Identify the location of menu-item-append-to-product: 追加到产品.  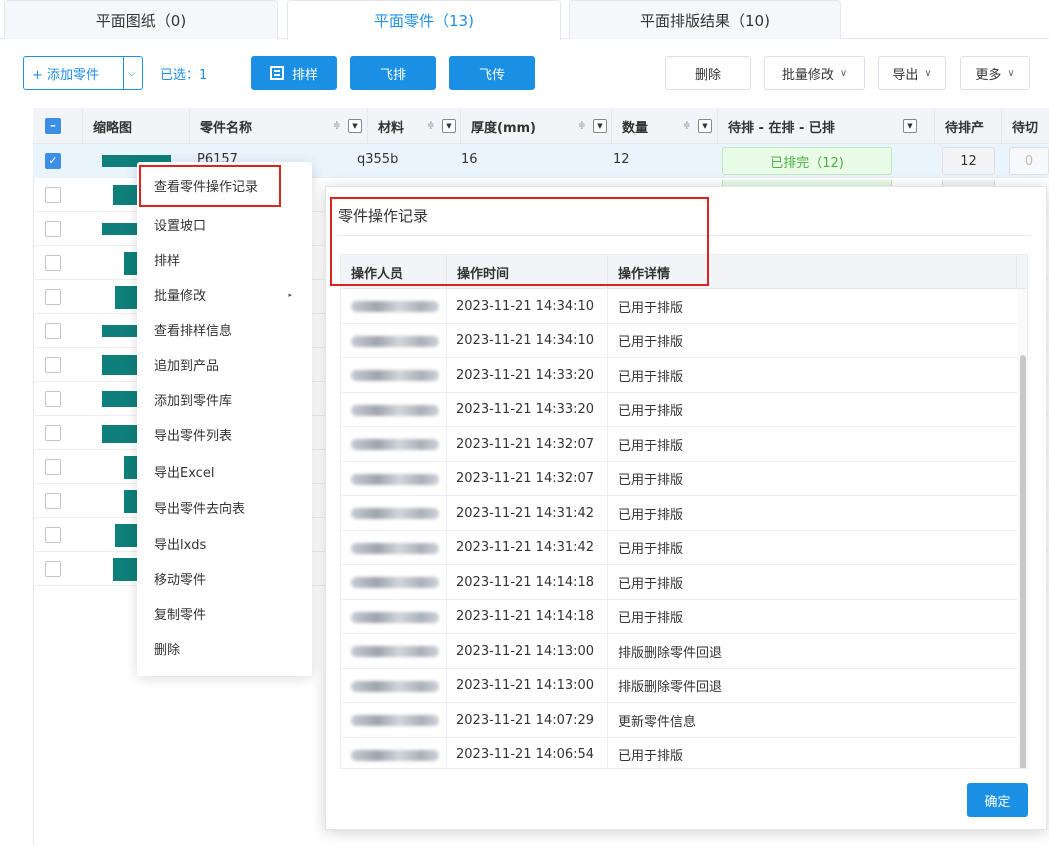
(224, 364).